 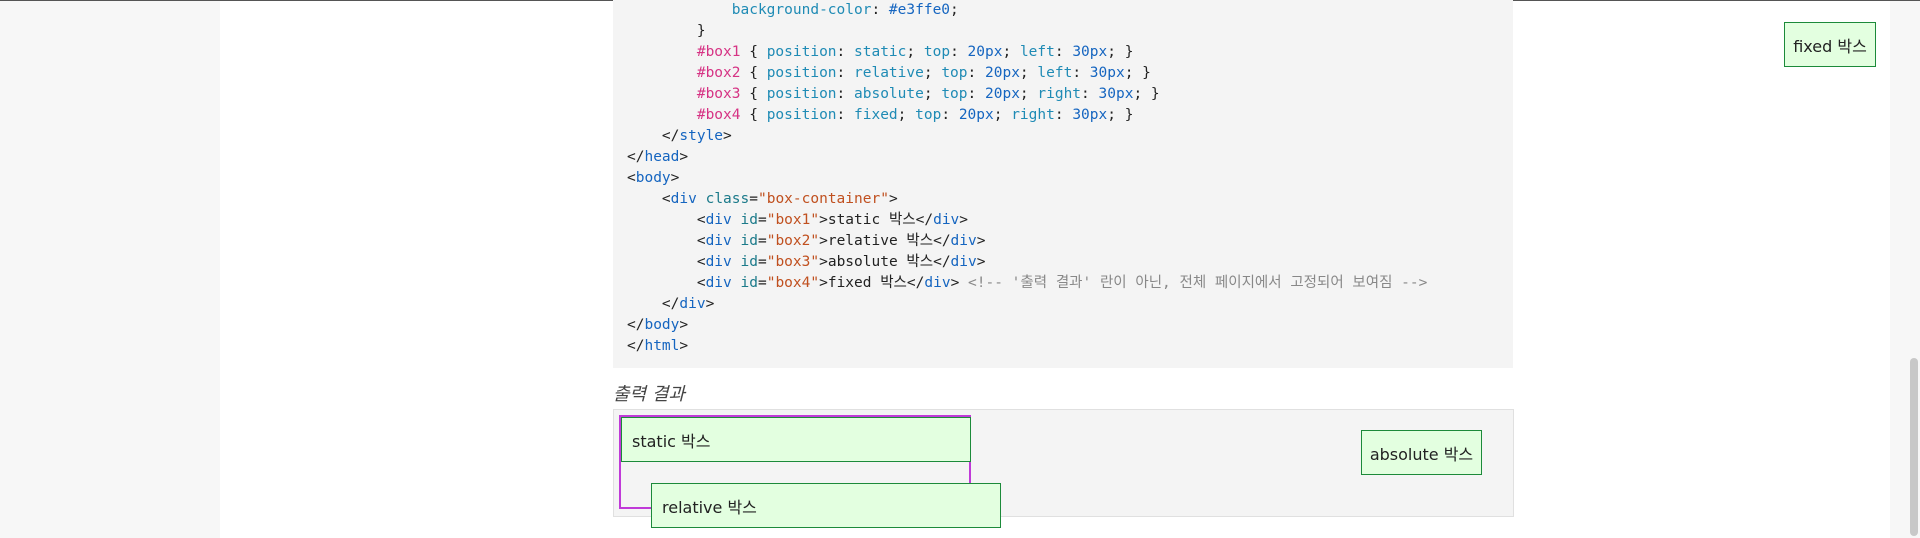 I want to click on code-token: head, so click(x=662, y=157).